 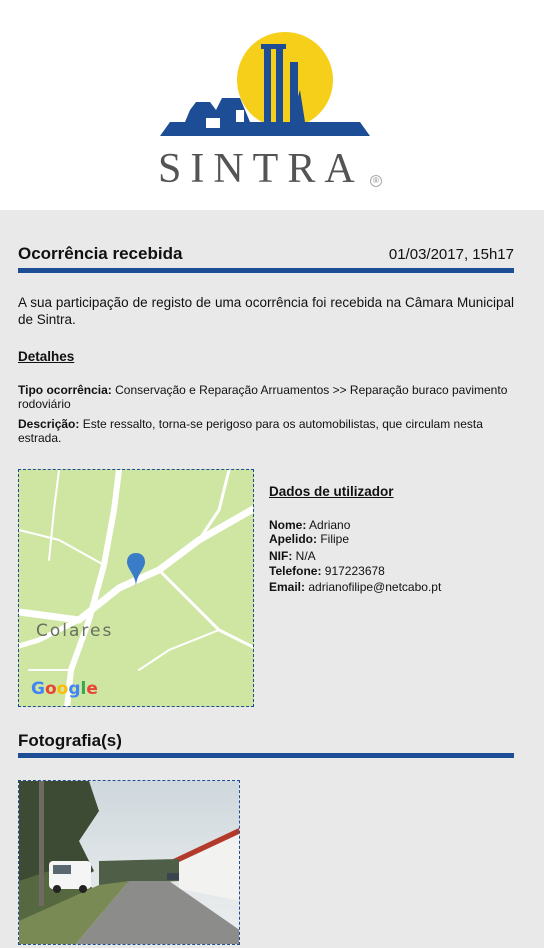 I want to click on user-field-value: Adriano, so click(x=328, y=525).